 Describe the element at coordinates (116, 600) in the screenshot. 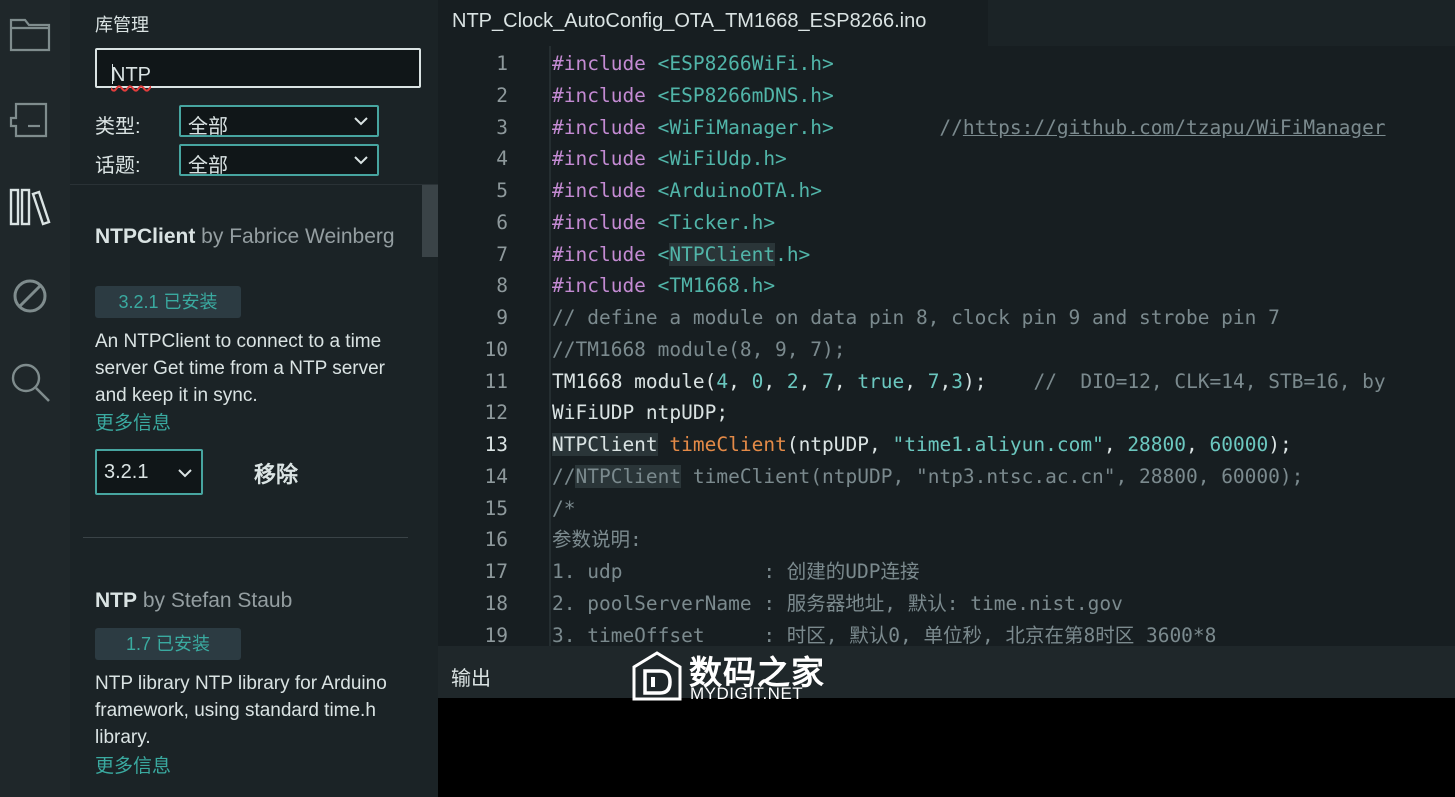

I see `library-name: NTP` at that location.